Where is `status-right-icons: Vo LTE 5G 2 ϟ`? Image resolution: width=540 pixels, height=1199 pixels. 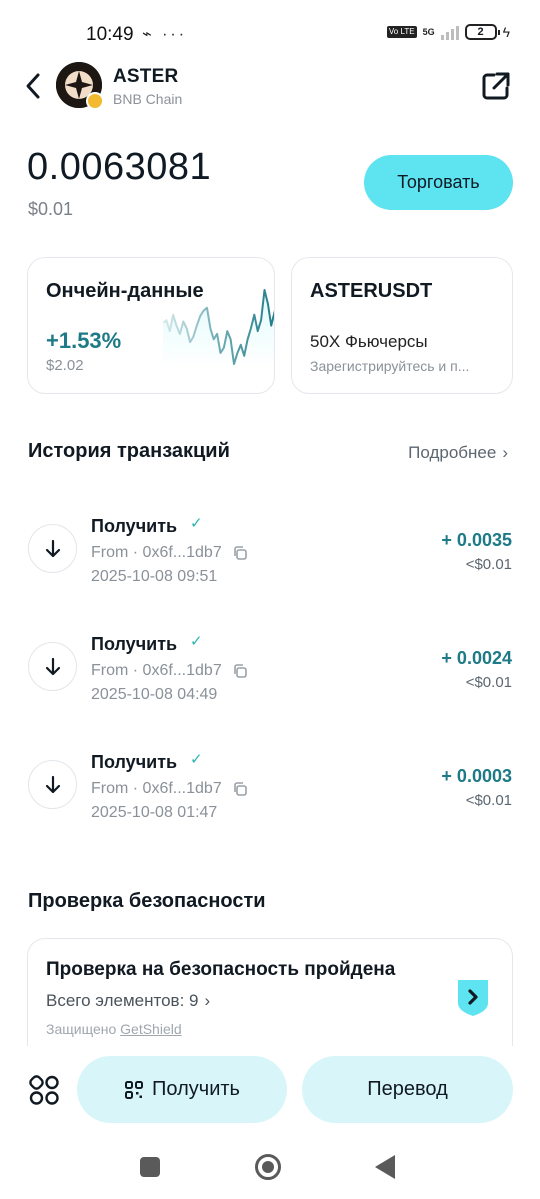
status-right-icons: Vo LTE 5G 2 ϟ is located at coordinates (448, 32).